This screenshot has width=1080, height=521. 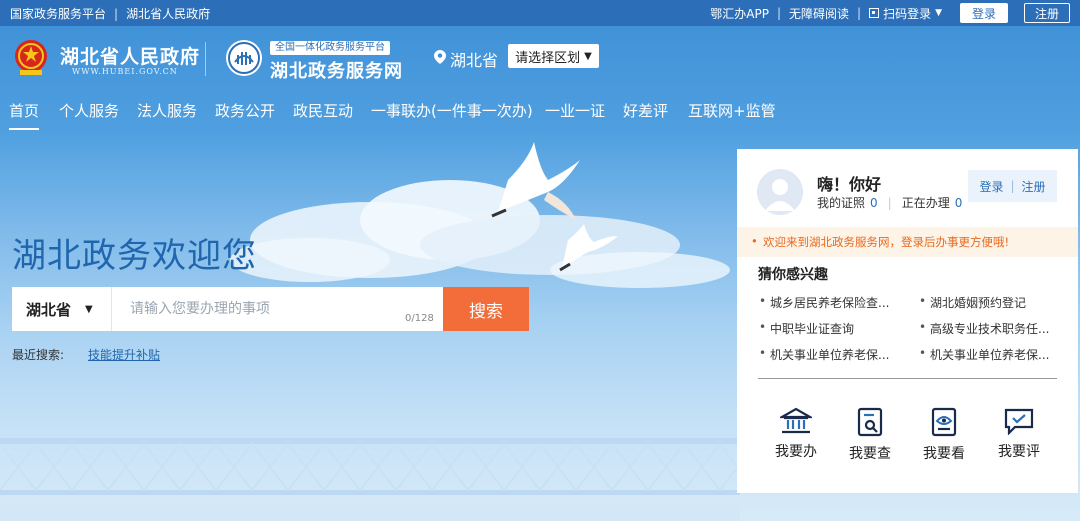 I want to click on user-avatar-icon, so click(x=780, y=195).